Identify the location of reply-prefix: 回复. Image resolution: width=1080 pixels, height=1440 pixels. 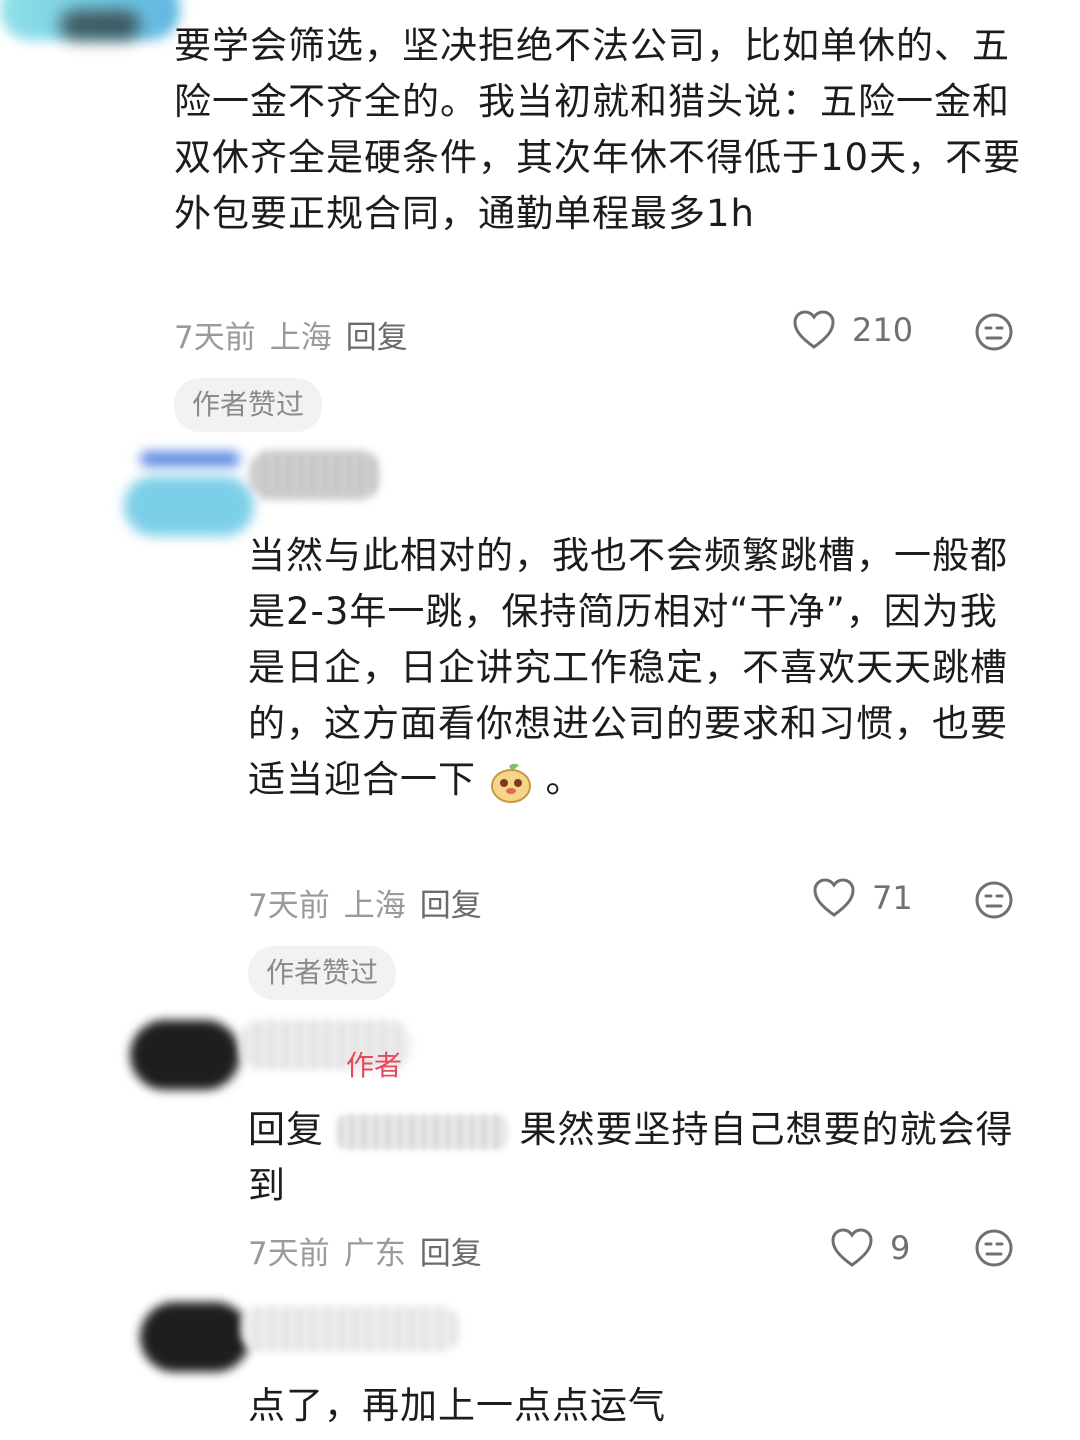
(286, 1129).